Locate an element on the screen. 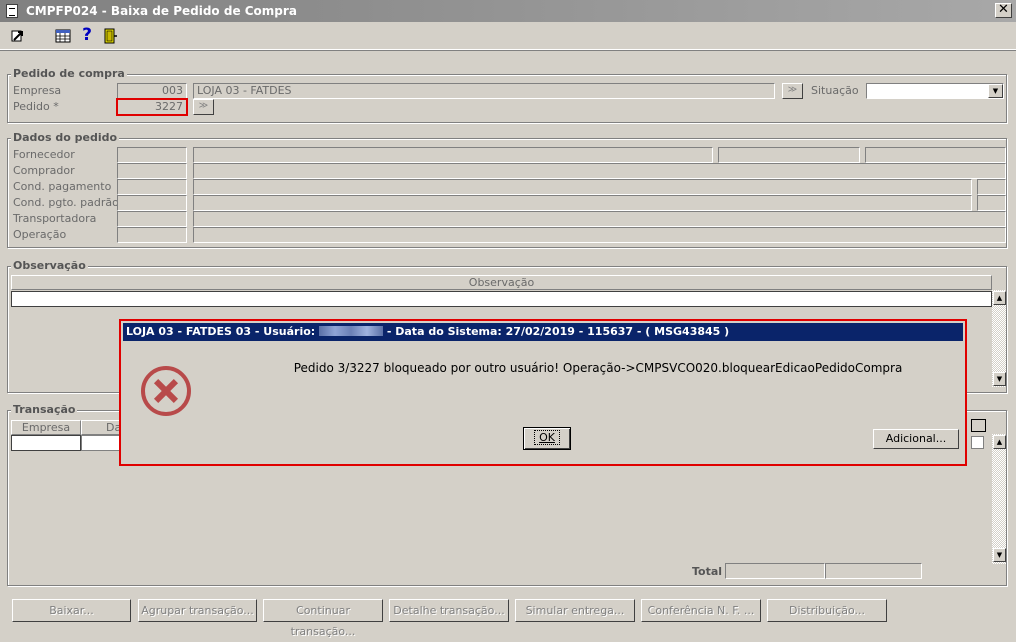  help-question-icon: ? is located at coordinates (87, 35).